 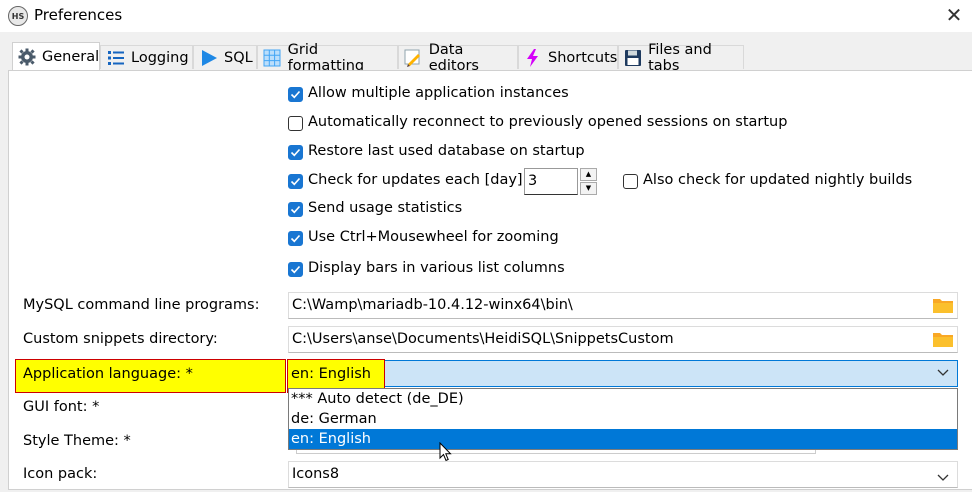 I want to click on checkbox-display-bars, so click(x=295, y=269).